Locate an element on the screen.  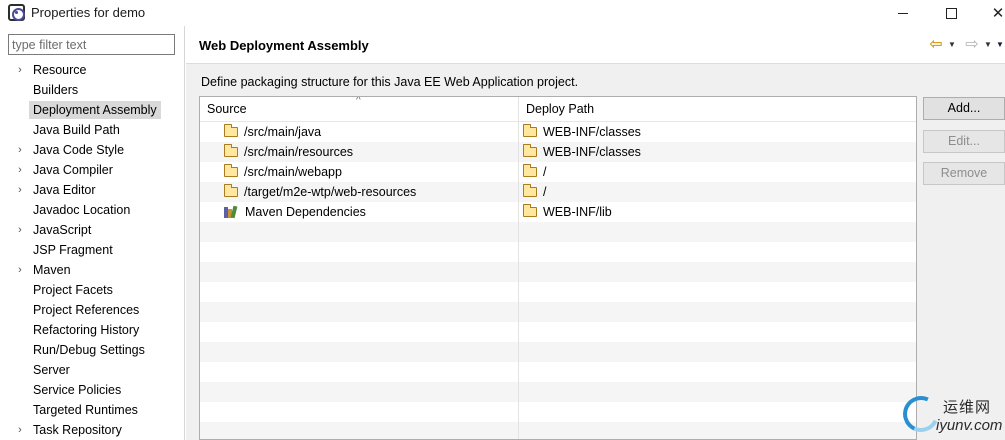
nav-item-run-debug-settings: Run/Debug Settings is located at coordinates (92, 350).